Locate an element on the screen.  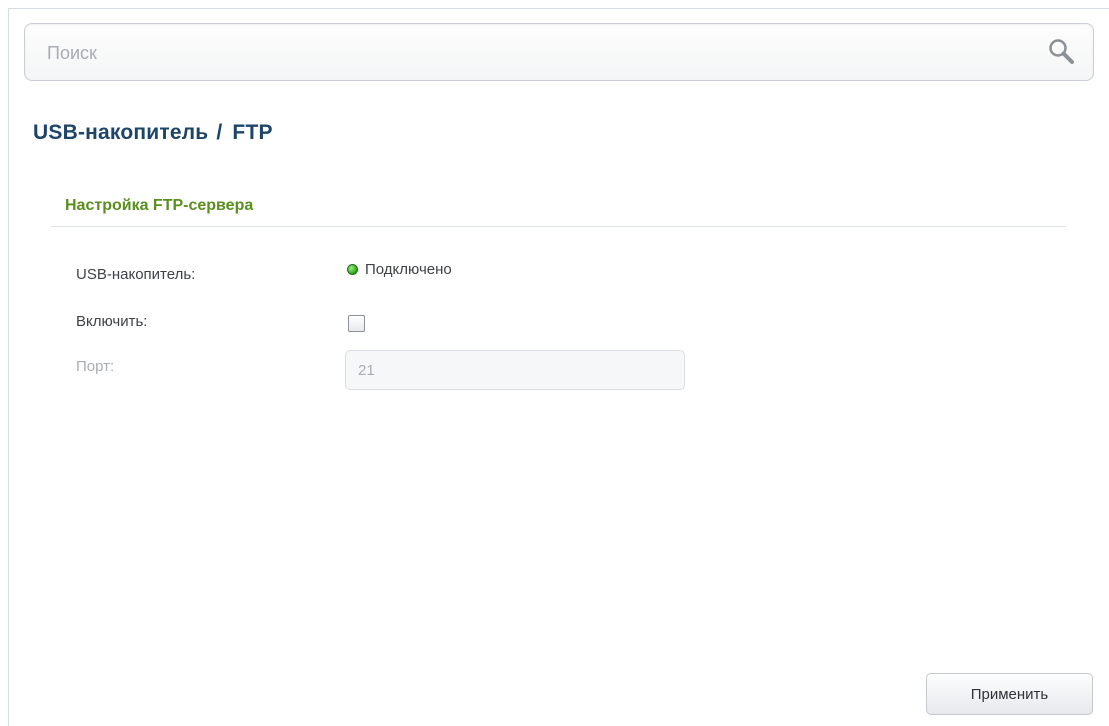
port-label: Порт: is located at coordinates (95, 366).